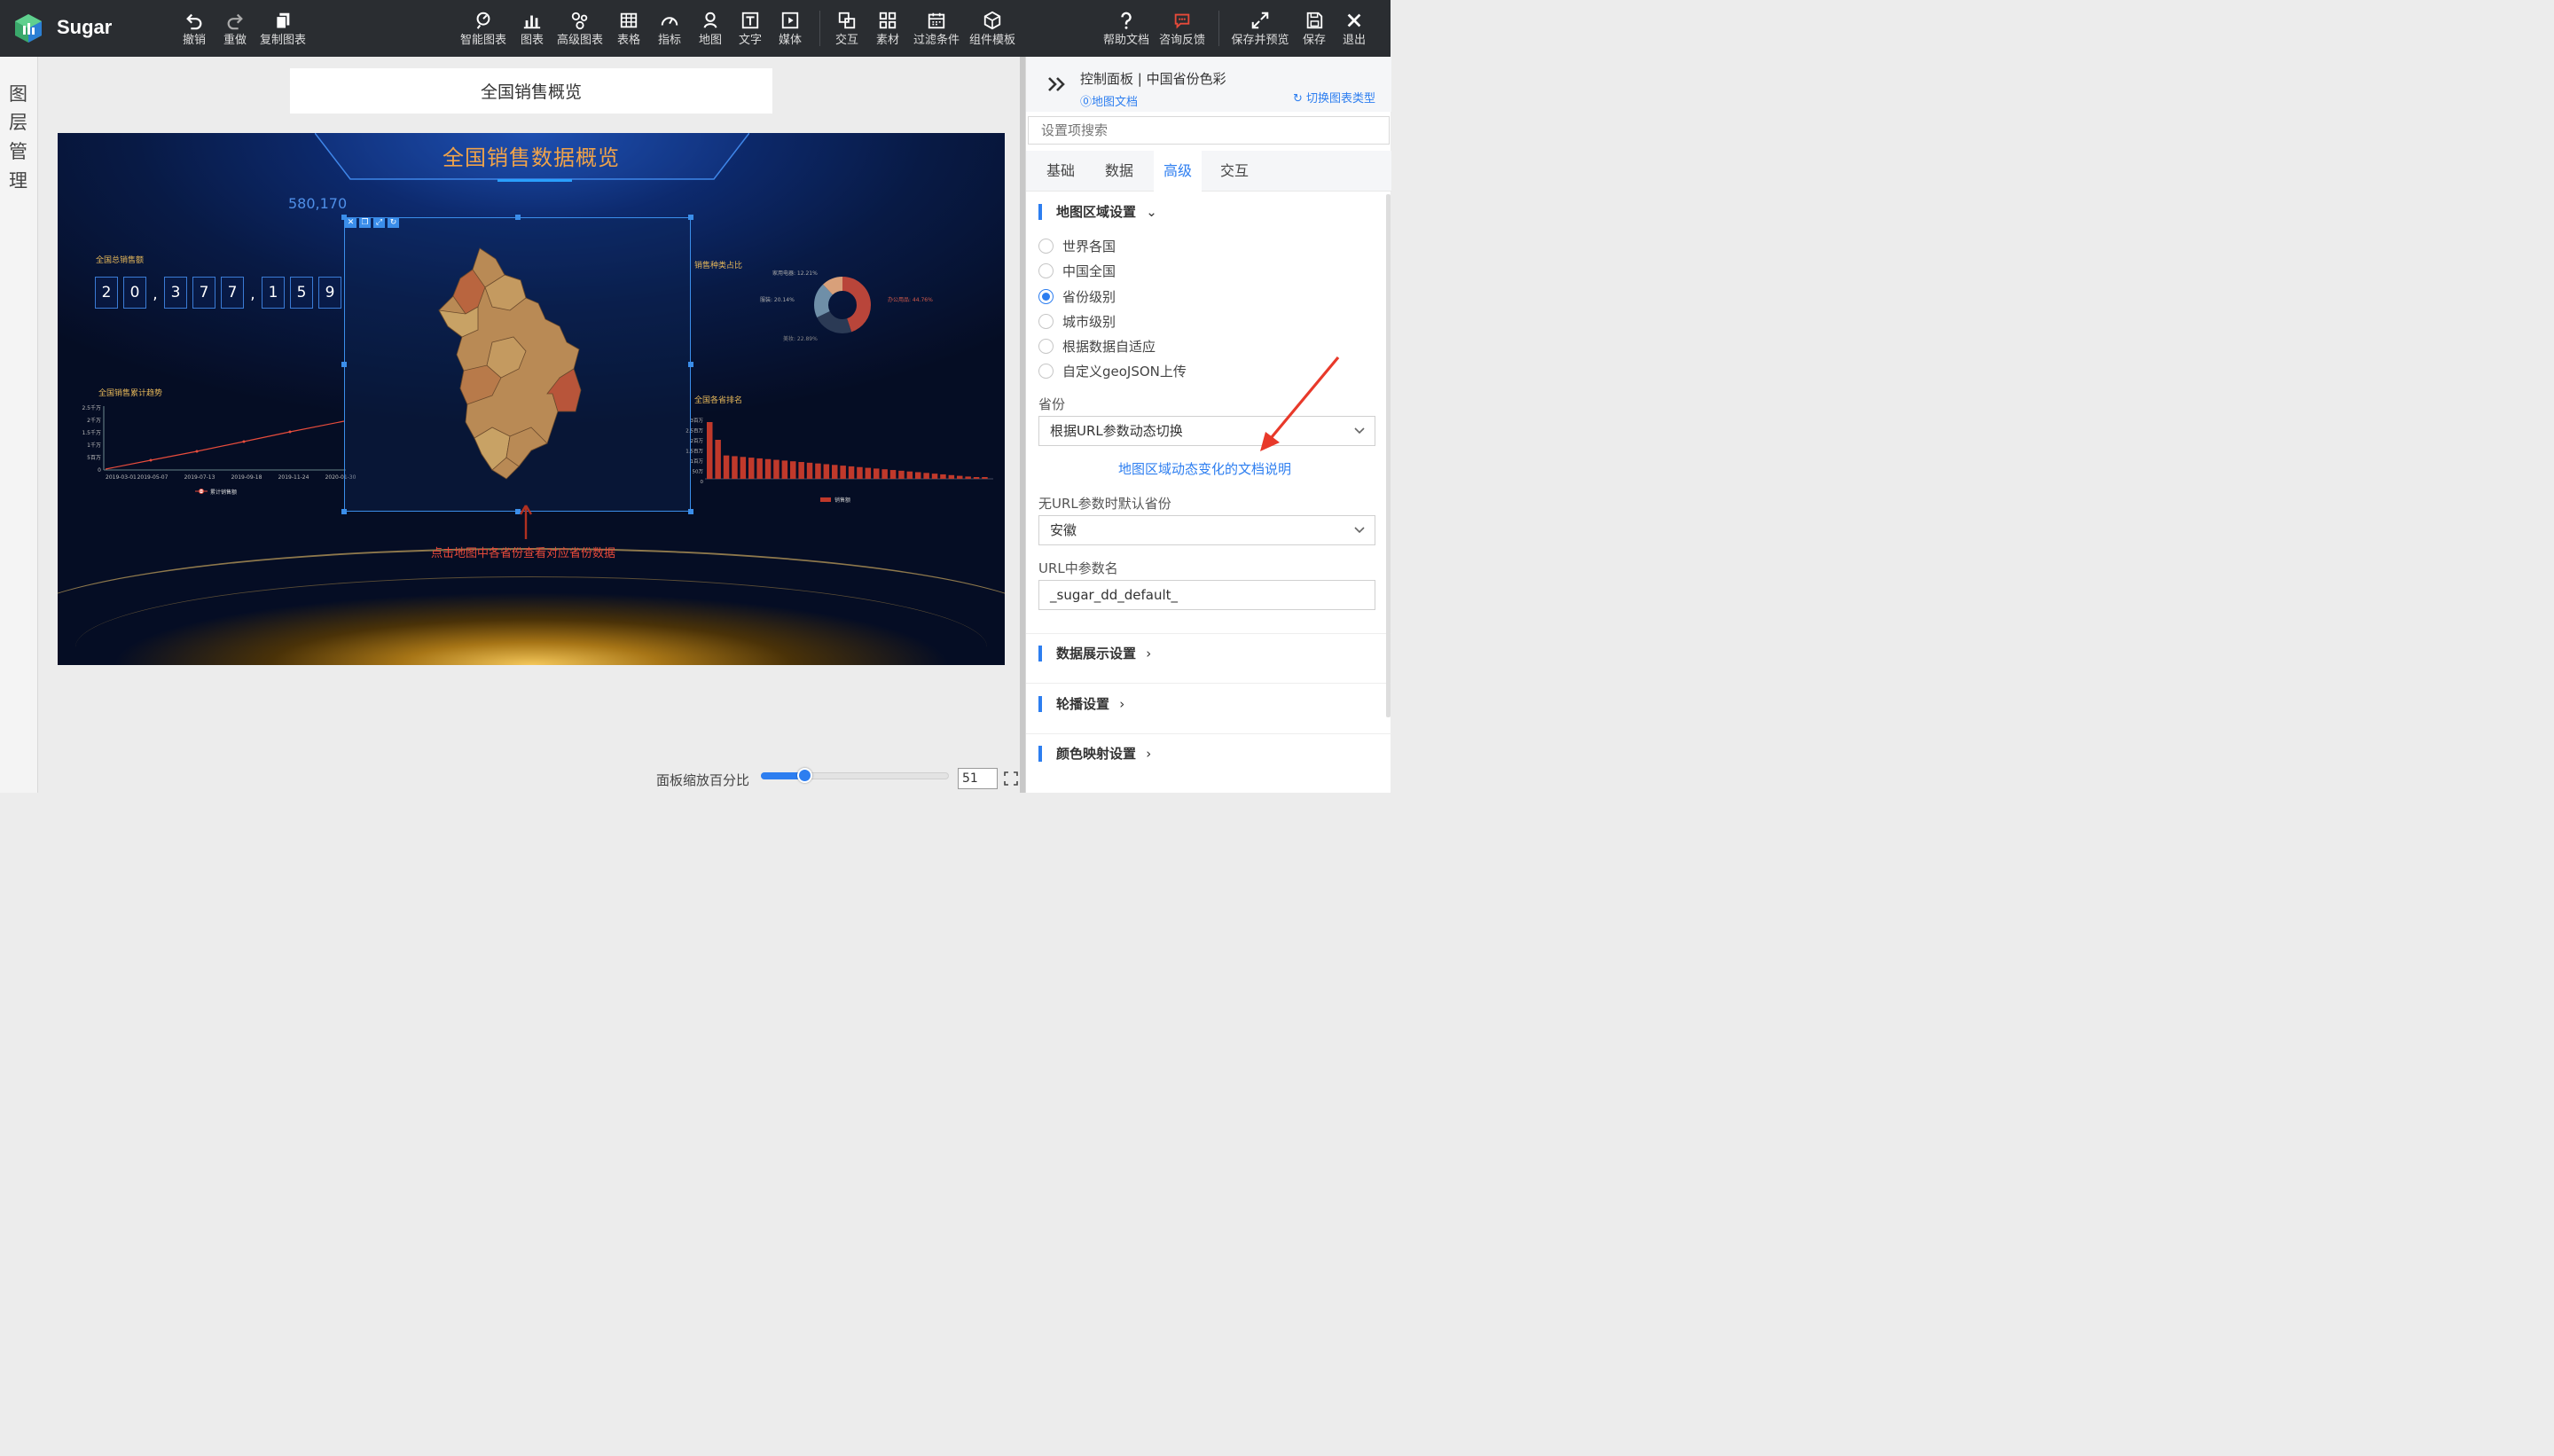  What do you see at coordinates (1354, 29) in the screenshot?
I see `exit-button: 退出` at bounding box center [1354, 29].